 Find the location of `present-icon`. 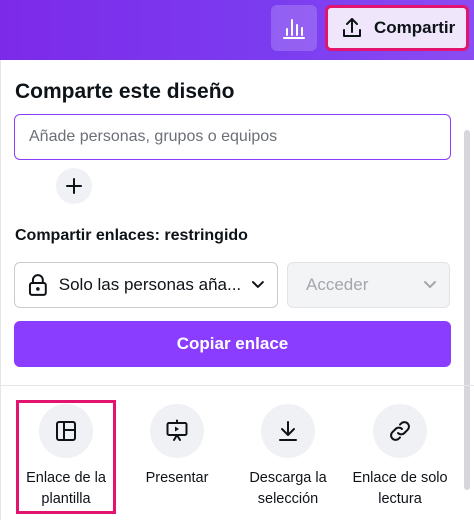

present-icon is located at coordinates (177, 430).